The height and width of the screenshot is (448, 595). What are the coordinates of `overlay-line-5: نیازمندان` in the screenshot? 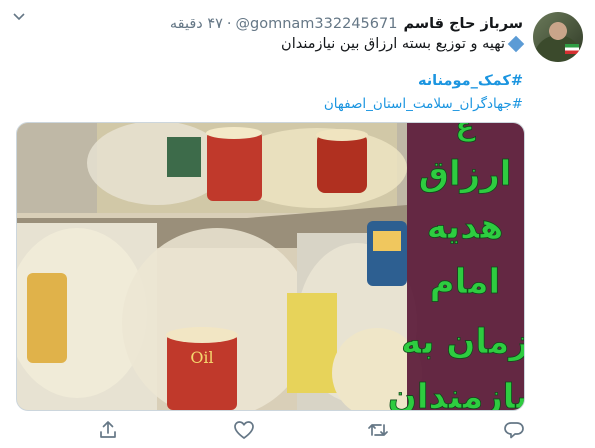 It's located at (456, 393).